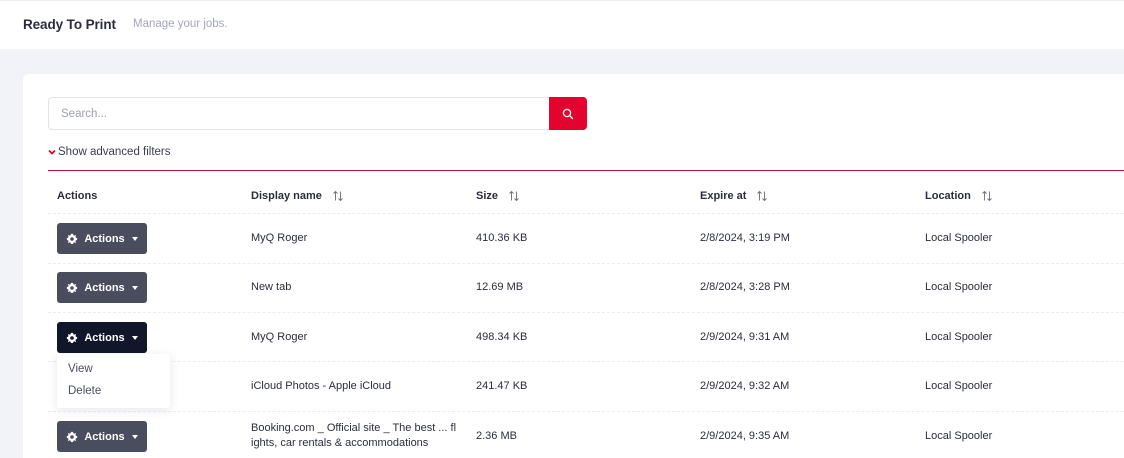 Image resolution: width=1124 pixels, height=458 pixels. I want to click on job-expire-at: 2/9/2024, 9:35 AM, so click(745, 436).